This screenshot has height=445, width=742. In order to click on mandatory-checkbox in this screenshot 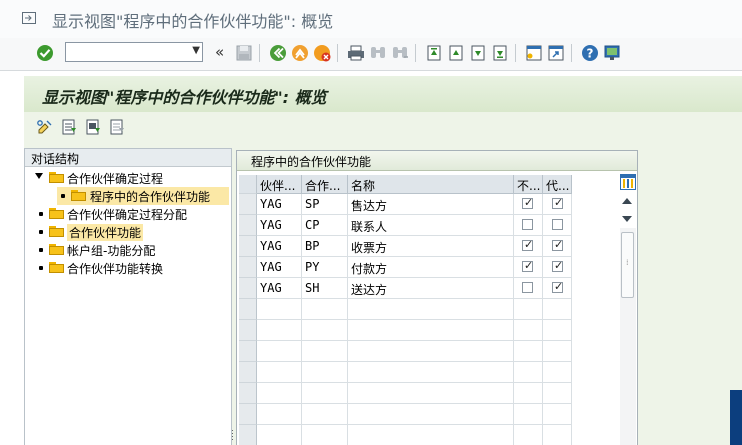, I will do `click(557, 224)`.